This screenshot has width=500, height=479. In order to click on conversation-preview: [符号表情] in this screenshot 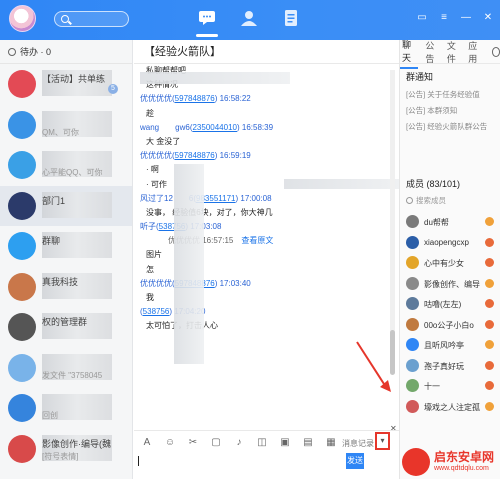, I will do `click(60, 456)`.